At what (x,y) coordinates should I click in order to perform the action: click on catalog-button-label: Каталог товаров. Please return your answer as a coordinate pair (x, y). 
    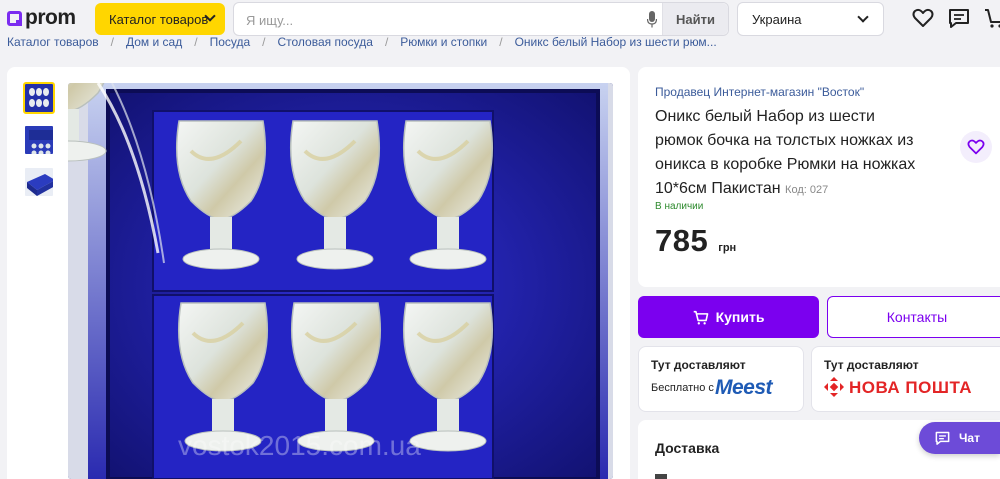
    Looking at the image, I should click on (159, 19).